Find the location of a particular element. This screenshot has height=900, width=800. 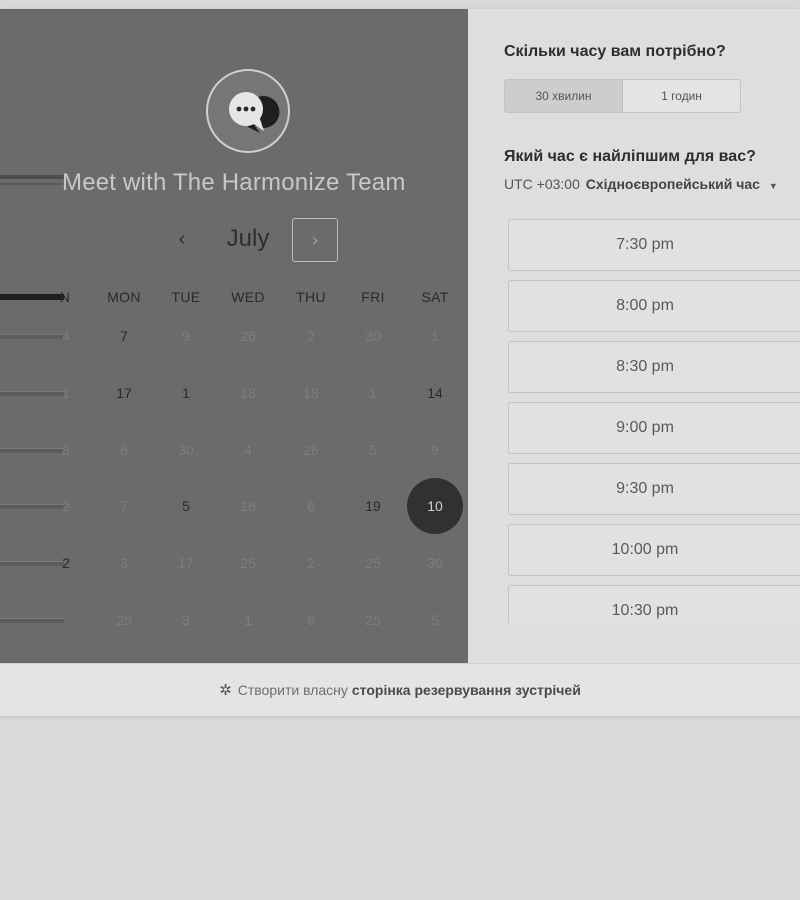

time-slot-button: 10:00 pm is located at coordinates (654, 550).